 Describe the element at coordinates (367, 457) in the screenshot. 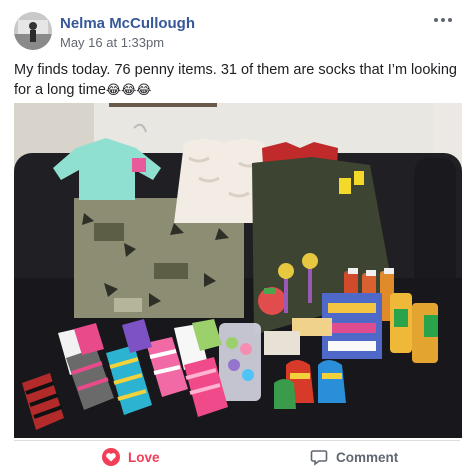

I see `comment-label: Comment` at that location.